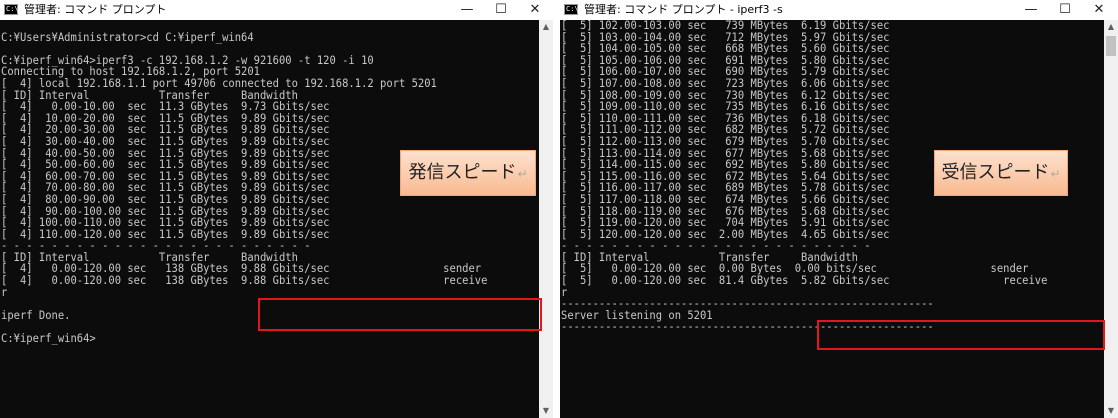  I want to click on left-window-title: 管理者: コマンド プロンプト, so click(95, 9).